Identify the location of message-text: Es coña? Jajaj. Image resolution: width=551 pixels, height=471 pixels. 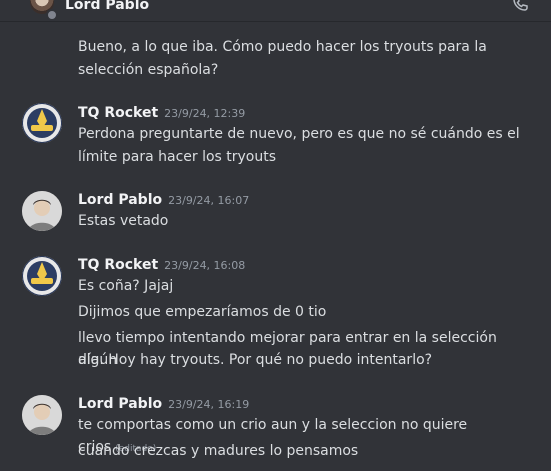
(126, 286).